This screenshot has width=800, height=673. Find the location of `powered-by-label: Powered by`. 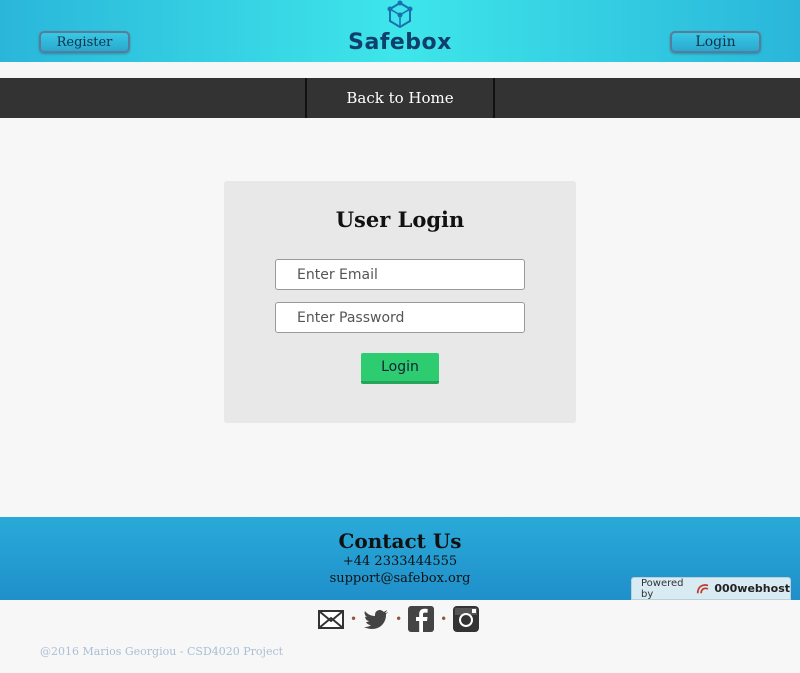

powered-by-label: Powered by is located at coordinates (662, 588).